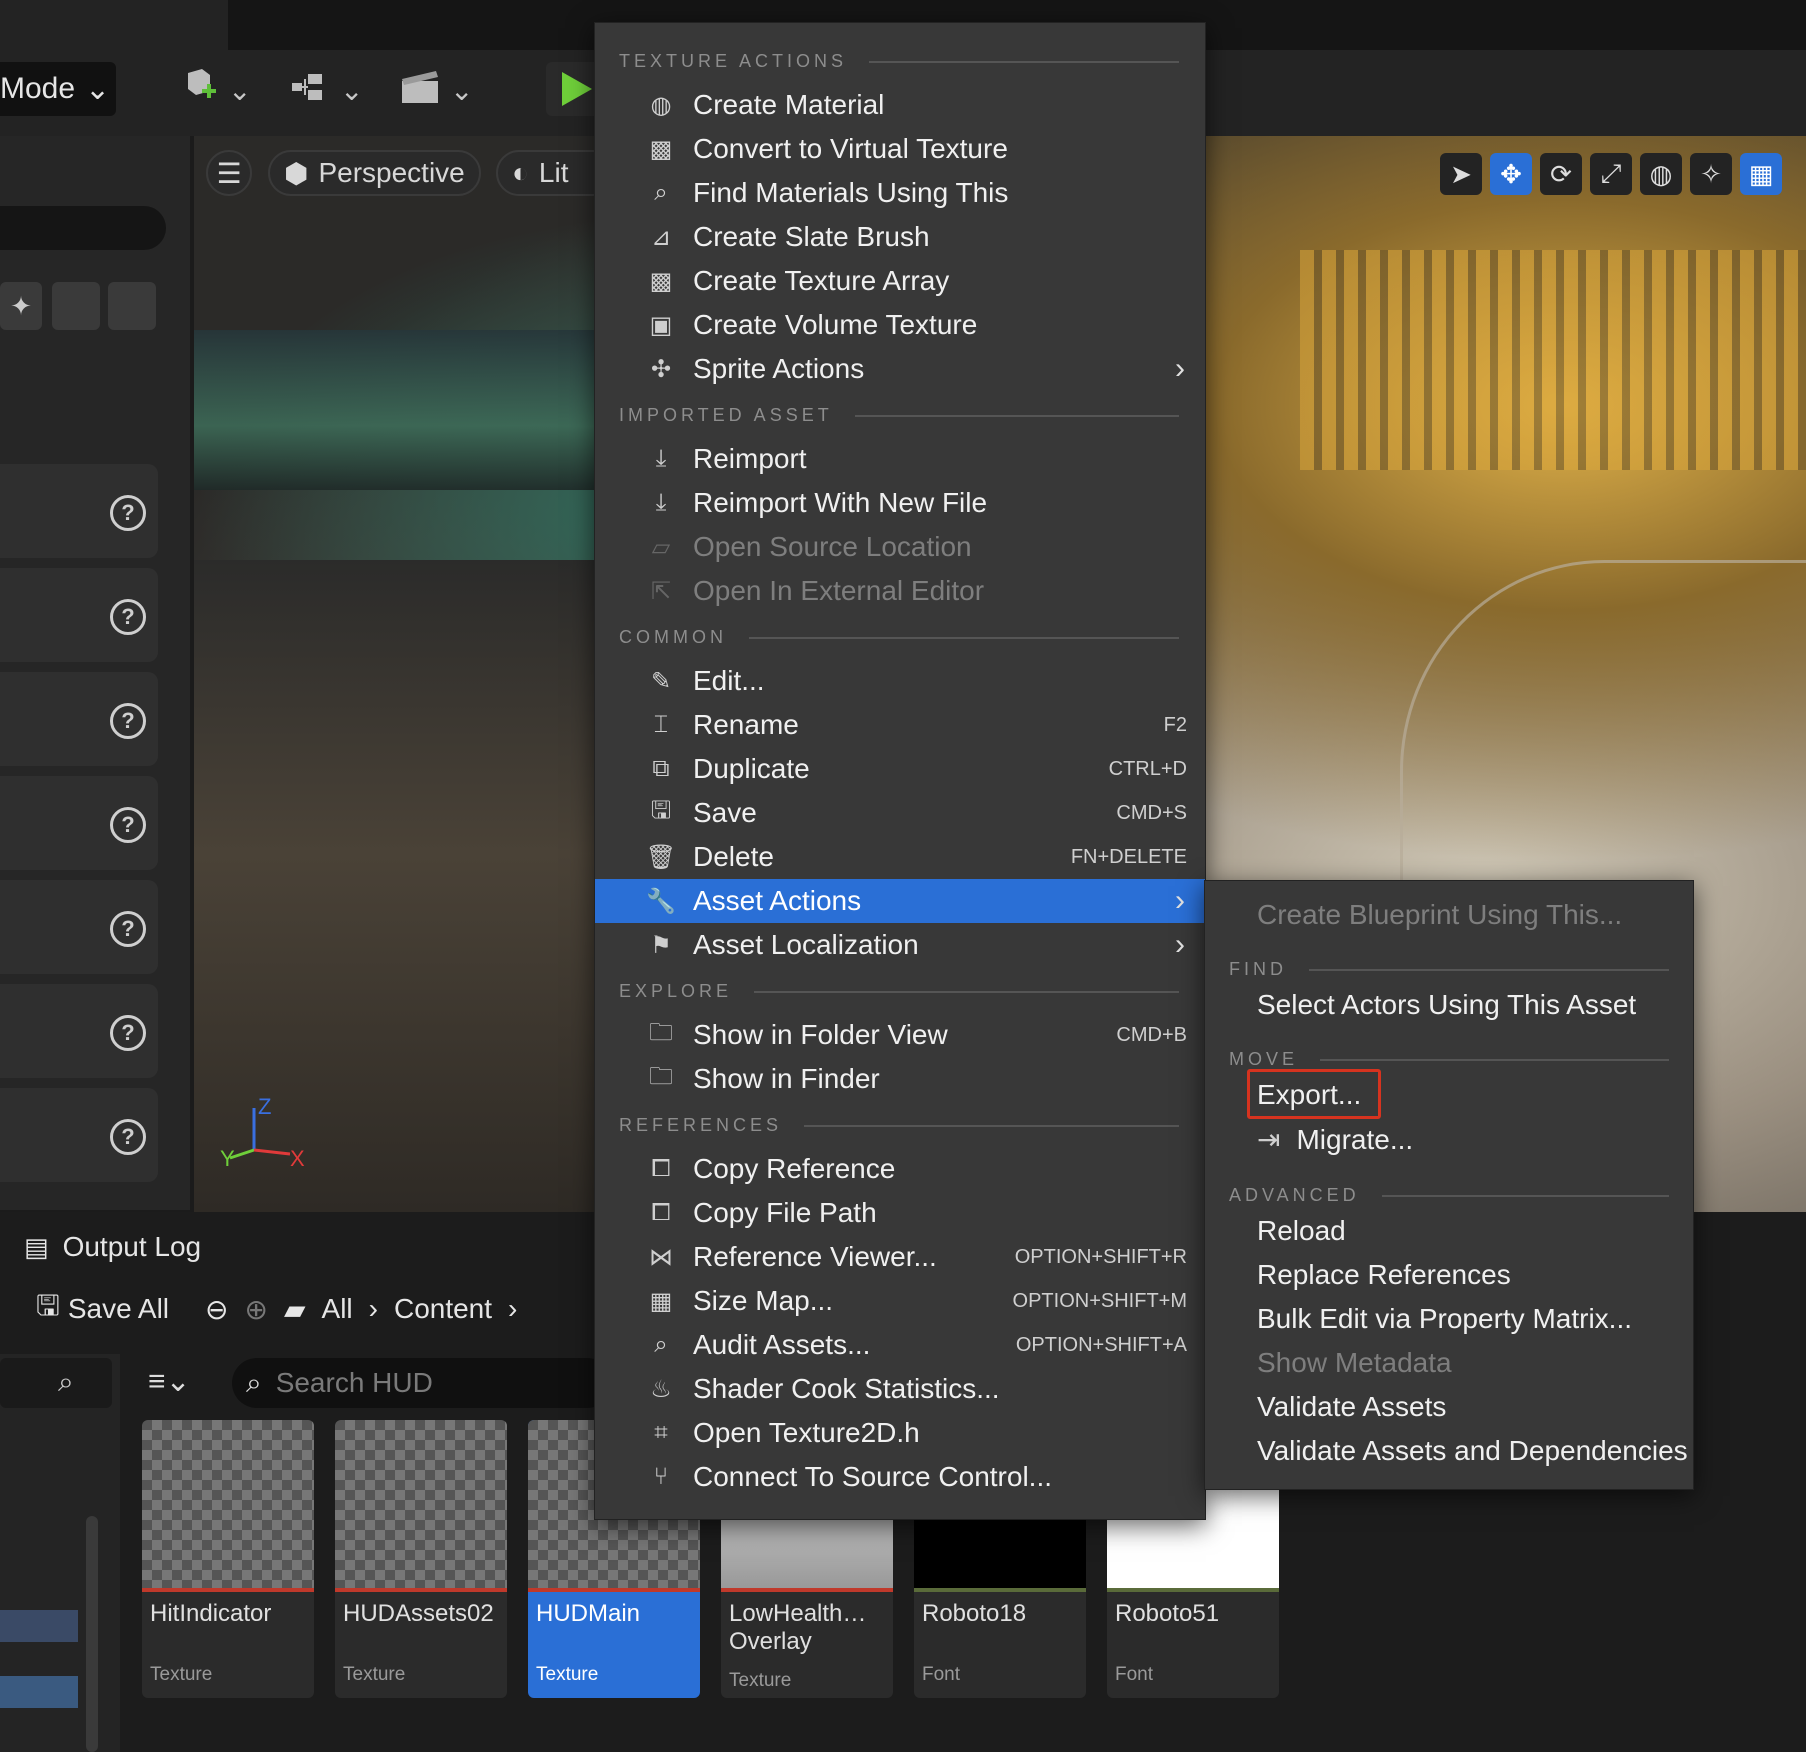 This screenshot has height=1752, width=1806. What do you see at coordinates (900, 1257) in the screenshot?
I see `menu-reference-viewer: ⋈ Reference Viewer... OPTION+SHIFT+R` at bounding box center [900, 1257].